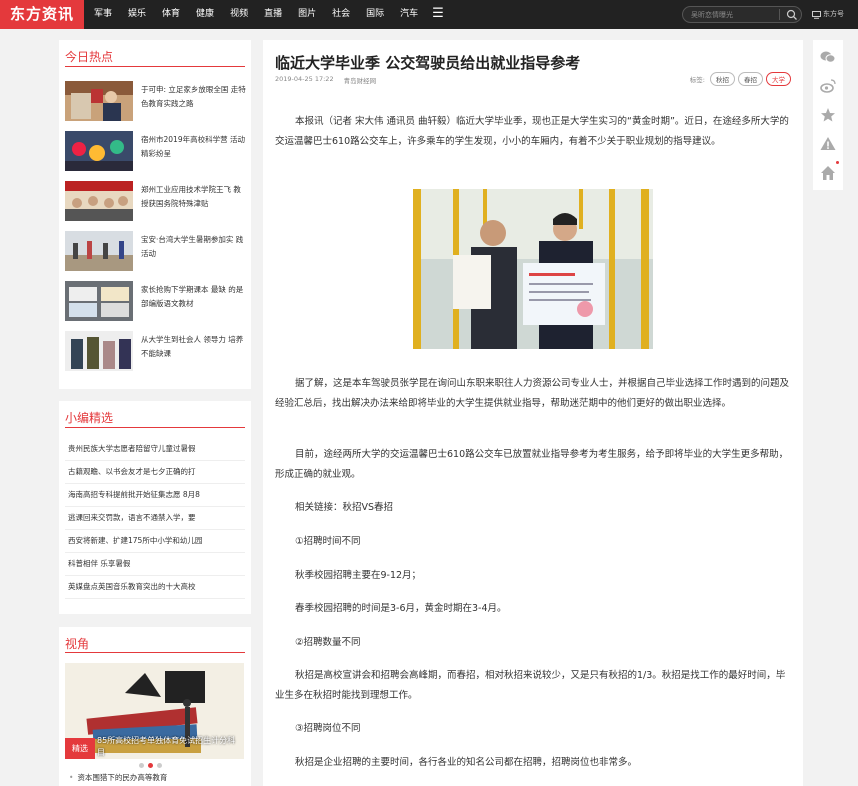  What do you see at coordinates (328, 642) in the screenshot?
I see `article-paragraph: ②招聘数量不同` at bounding box center [328, 642].